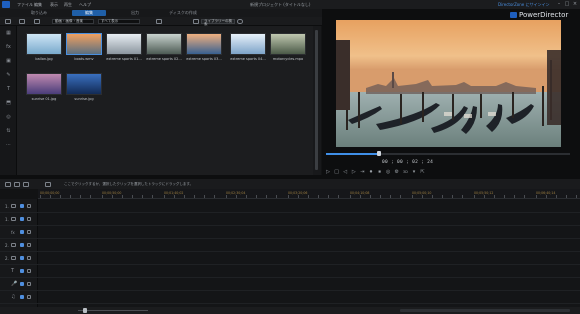  I want to click on menu-help: ヘルプ, so click(85, 5).